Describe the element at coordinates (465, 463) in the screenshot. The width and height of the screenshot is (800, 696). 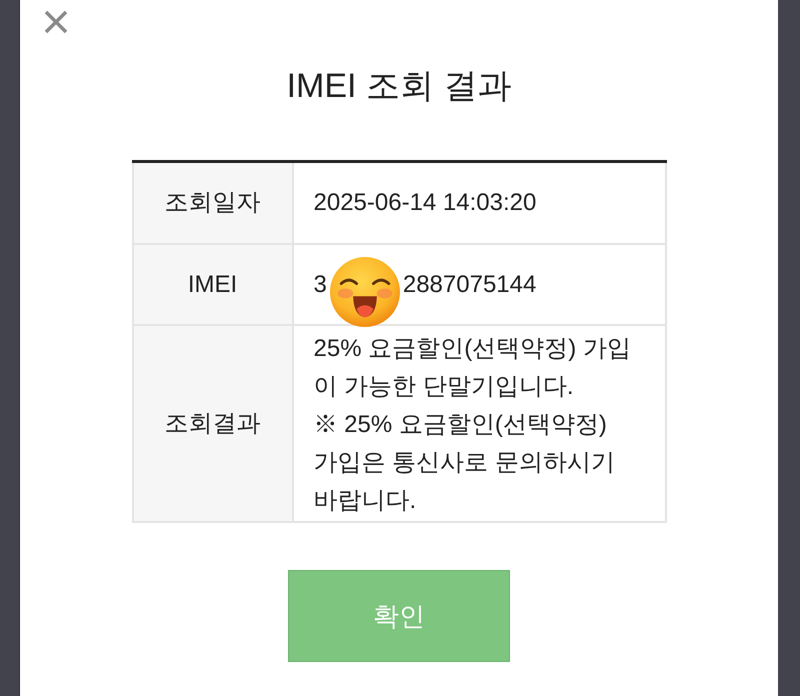
I see `result-paragraph: ※ 25% 요금할인(선택약정) 가입은 통신사로 문의하시기 바랍니다.` at that location.